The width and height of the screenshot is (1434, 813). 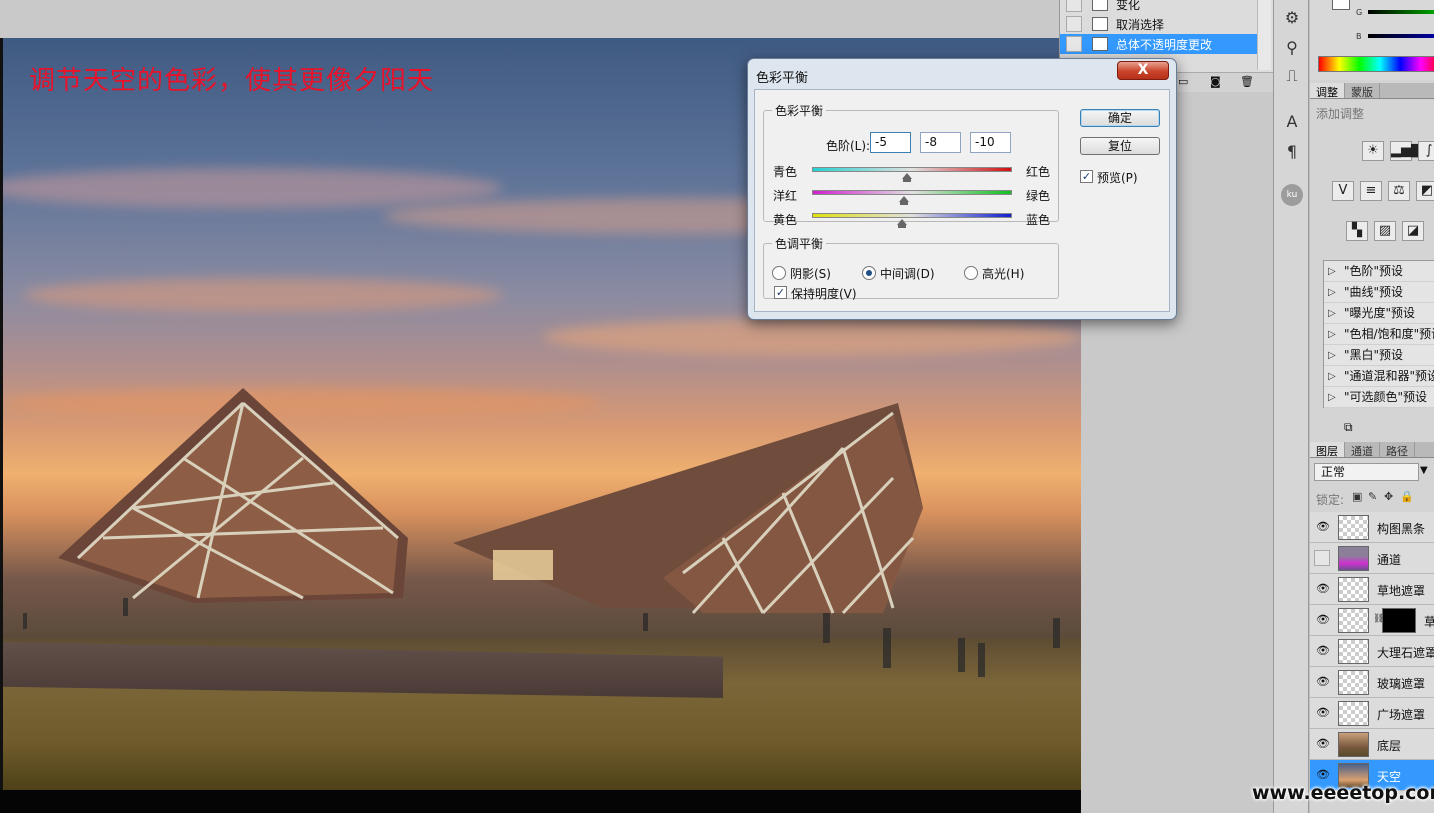 What do you see at coordinates (1371, 191) in the screenshot?
I see `hue-saturation-icon: ≡` at bounding box center [1371, 191].